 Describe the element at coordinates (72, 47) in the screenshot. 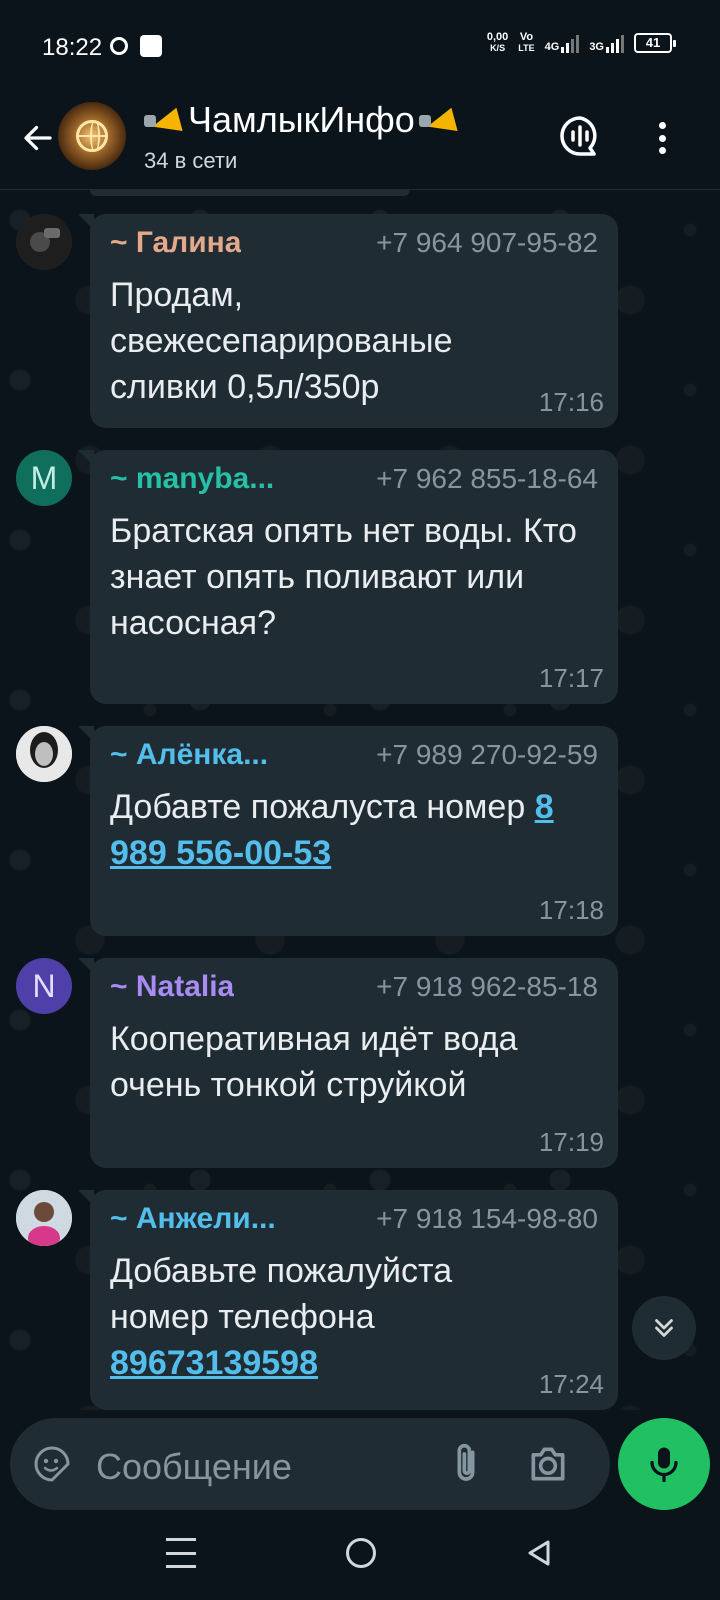

I see `status-time: 18:22` at that location.